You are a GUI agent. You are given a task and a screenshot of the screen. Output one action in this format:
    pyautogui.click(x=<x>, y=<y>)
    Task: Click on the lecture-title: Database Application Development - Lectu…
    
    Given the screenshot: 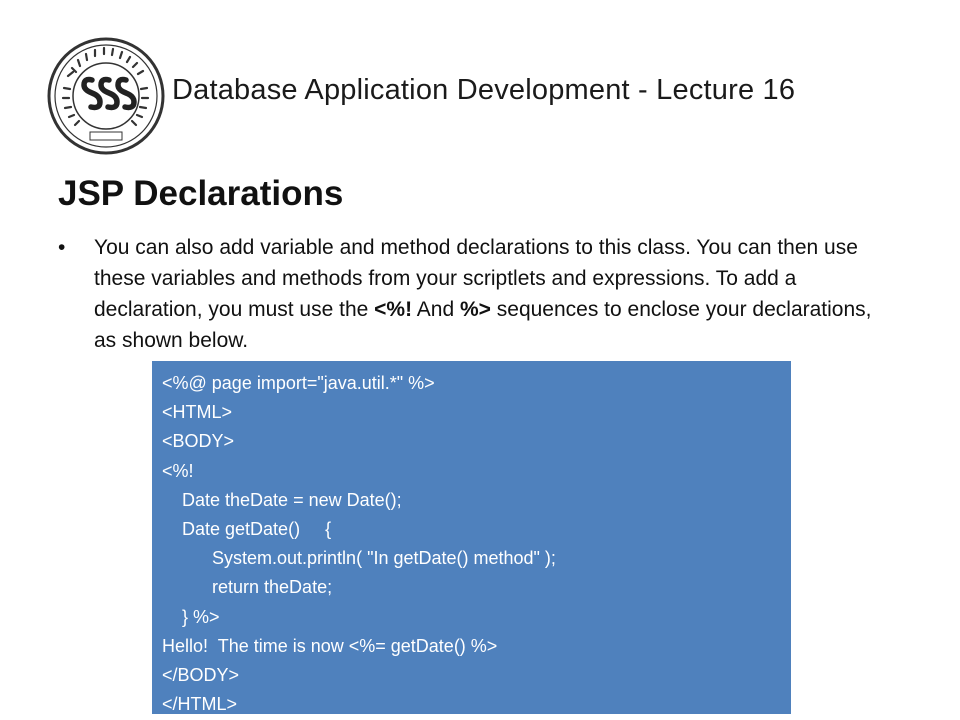 What is the action you would take?
    pyautogui.click(x=484, y=90)
    